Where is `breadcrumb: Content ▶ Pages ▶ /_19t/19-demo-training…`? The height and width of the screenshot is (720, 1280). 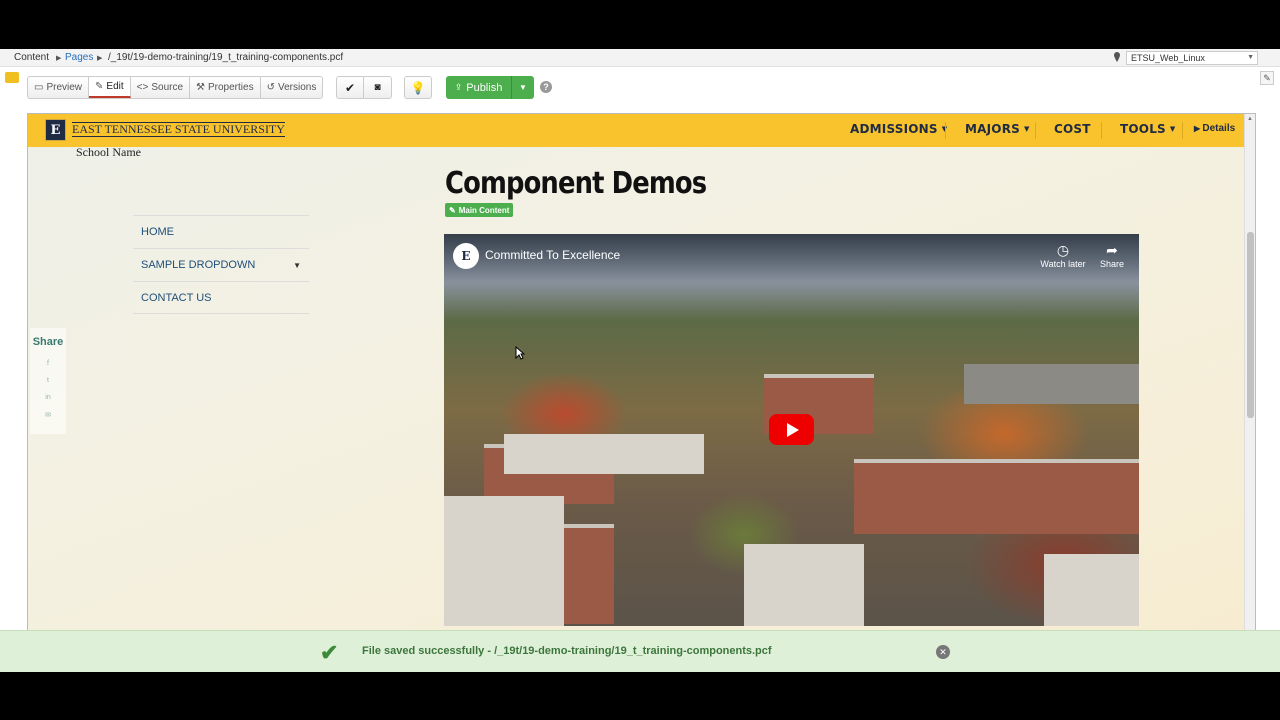
breadcrumb: Content ▶ Pages ▶ /_19t/19-demo-training… is located at coordinates (640, 58).